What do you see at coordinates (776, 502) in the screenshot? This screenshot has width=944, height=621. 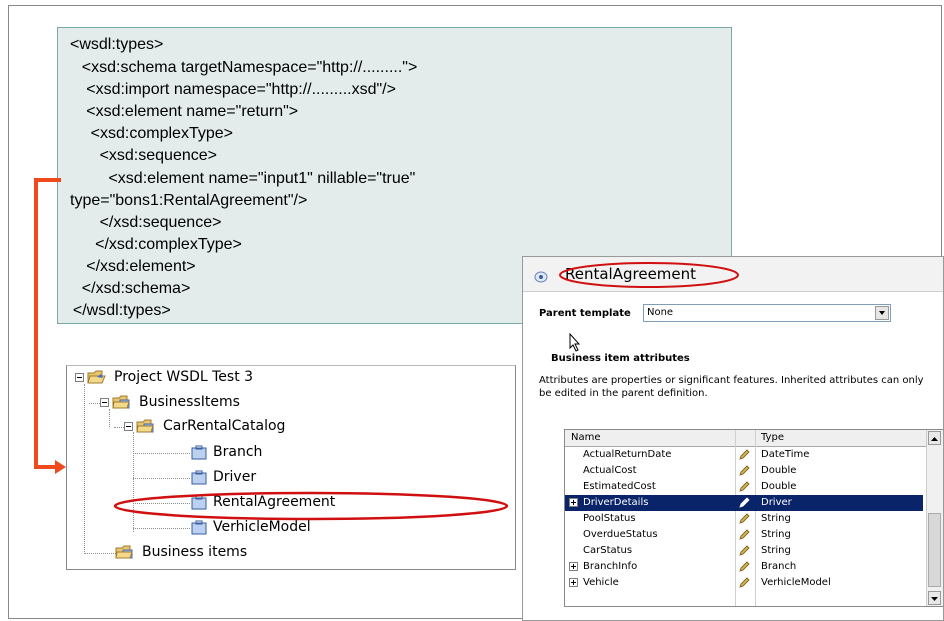 I see `attribute-type: Driver` at bounding box center [776, 502].